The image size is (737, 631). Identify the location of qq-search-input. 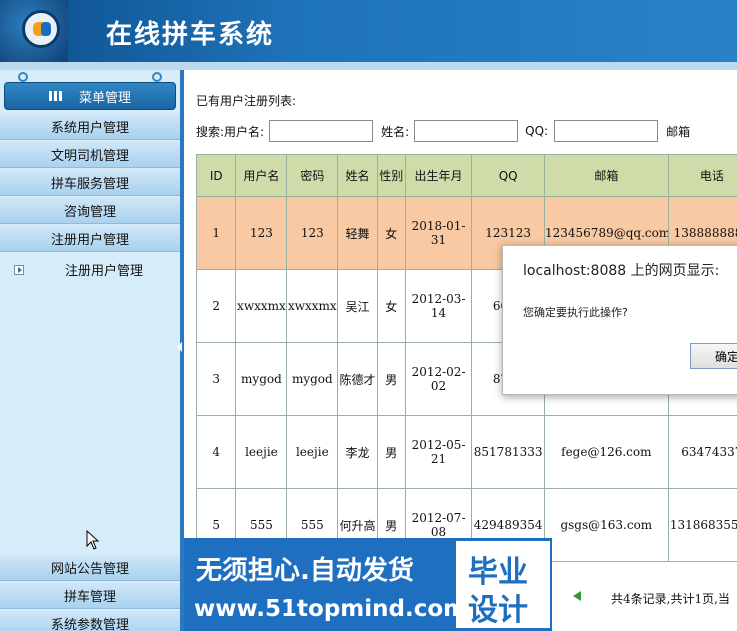
(606, 131).